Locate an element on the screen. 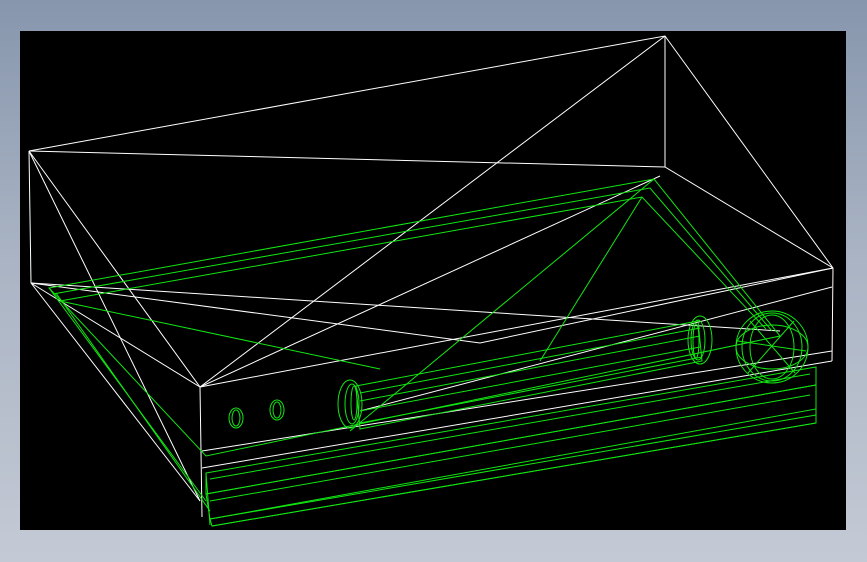  indicator-button-2-inner is located at coordinates (277, 410).